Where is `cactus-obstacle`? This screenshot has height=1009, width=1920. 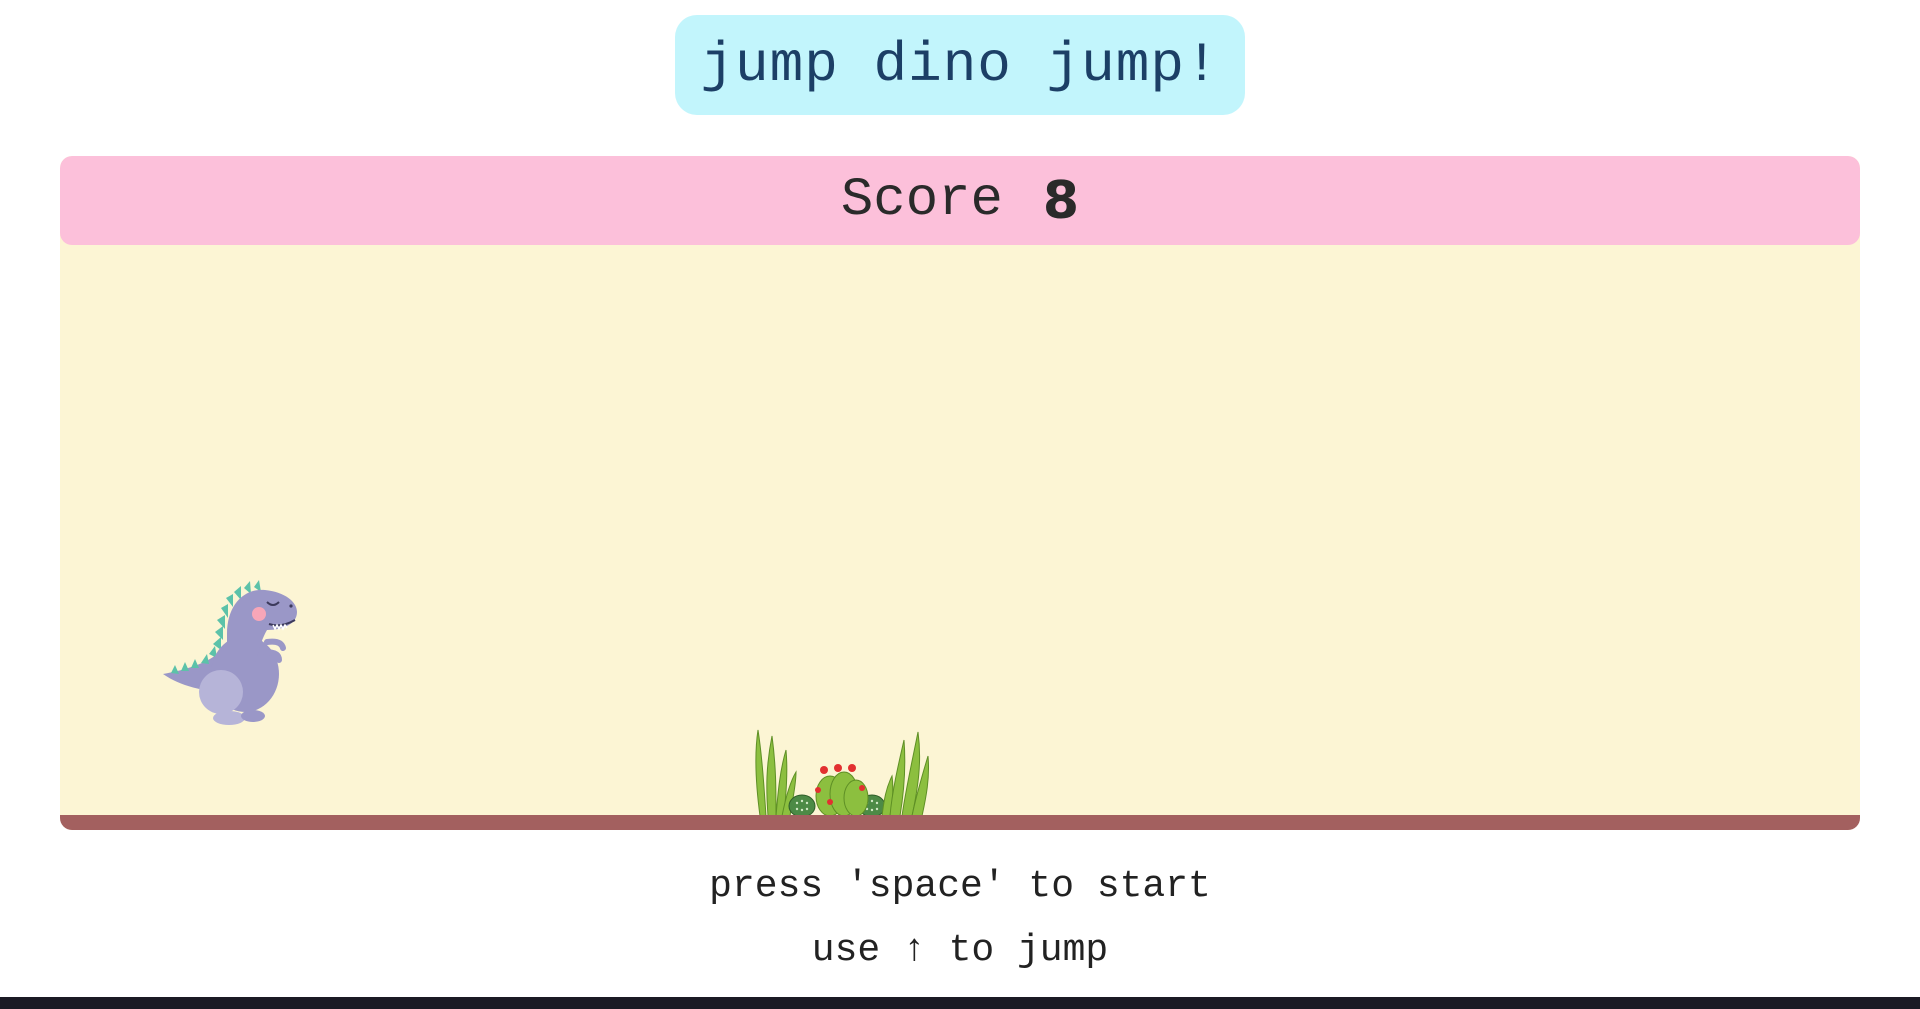 cactus-obstacle is located at coordinates (842, 773).